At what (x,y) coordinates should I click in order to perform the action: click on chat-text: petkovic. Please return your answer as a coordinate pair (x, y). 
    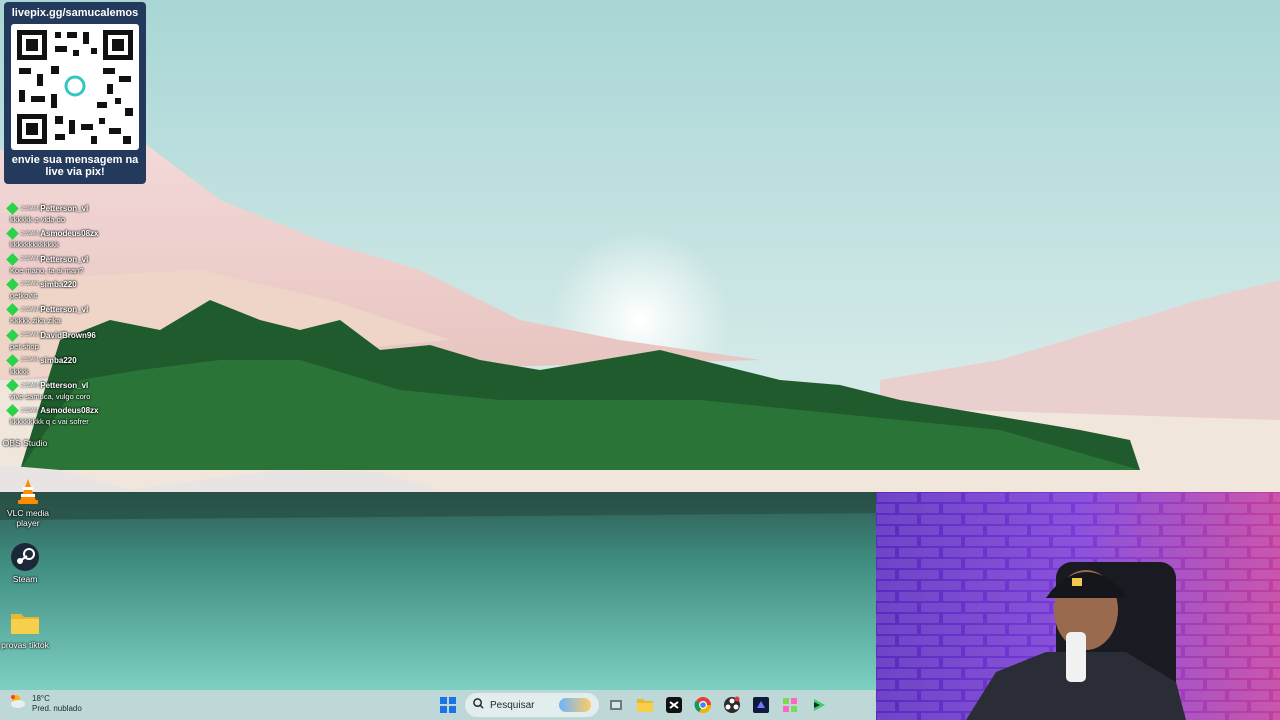
    Looking at the image, I should click on (24, 295).